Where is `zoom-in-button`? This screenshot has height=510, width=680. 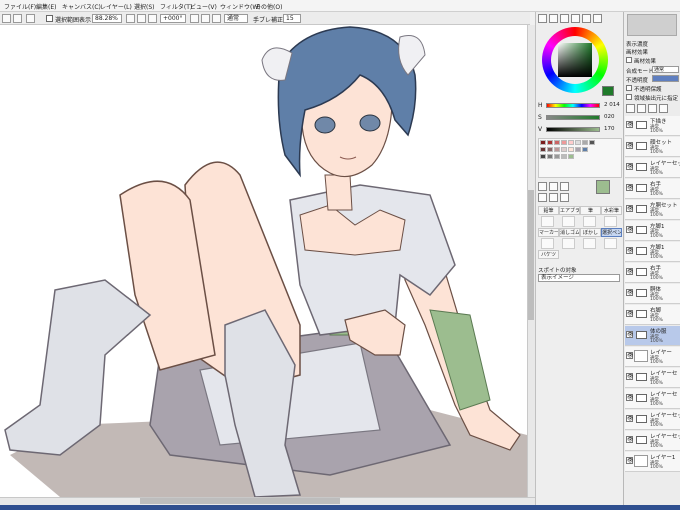
zoom-in-button is located at coordinates (141, 18).